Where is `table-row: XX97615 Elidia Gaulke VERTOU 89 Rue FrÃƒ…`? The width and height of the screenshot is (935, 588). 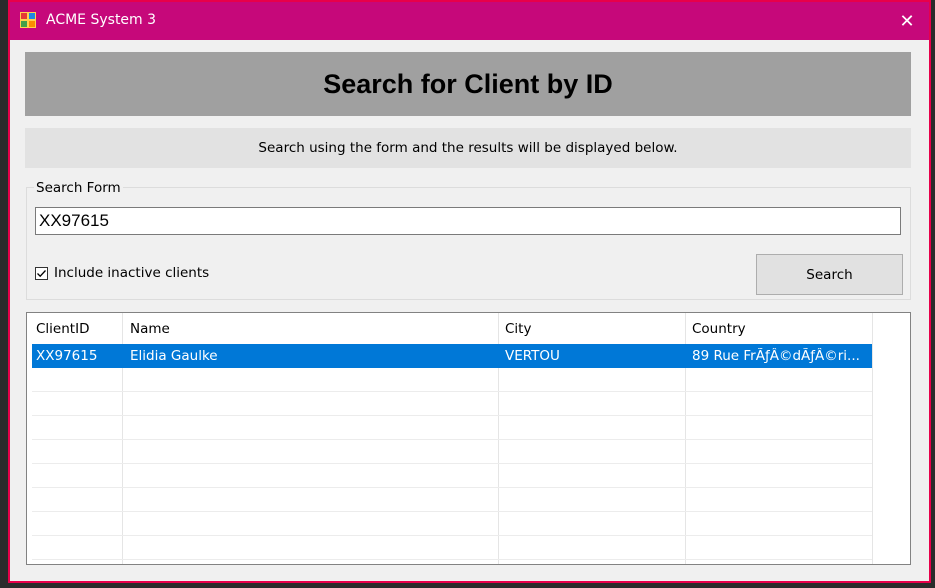 table-row: XX97615 Elidia Gaulke VERTOU 89 Rue FrÃƒ… is located at coordinates (452, 356).